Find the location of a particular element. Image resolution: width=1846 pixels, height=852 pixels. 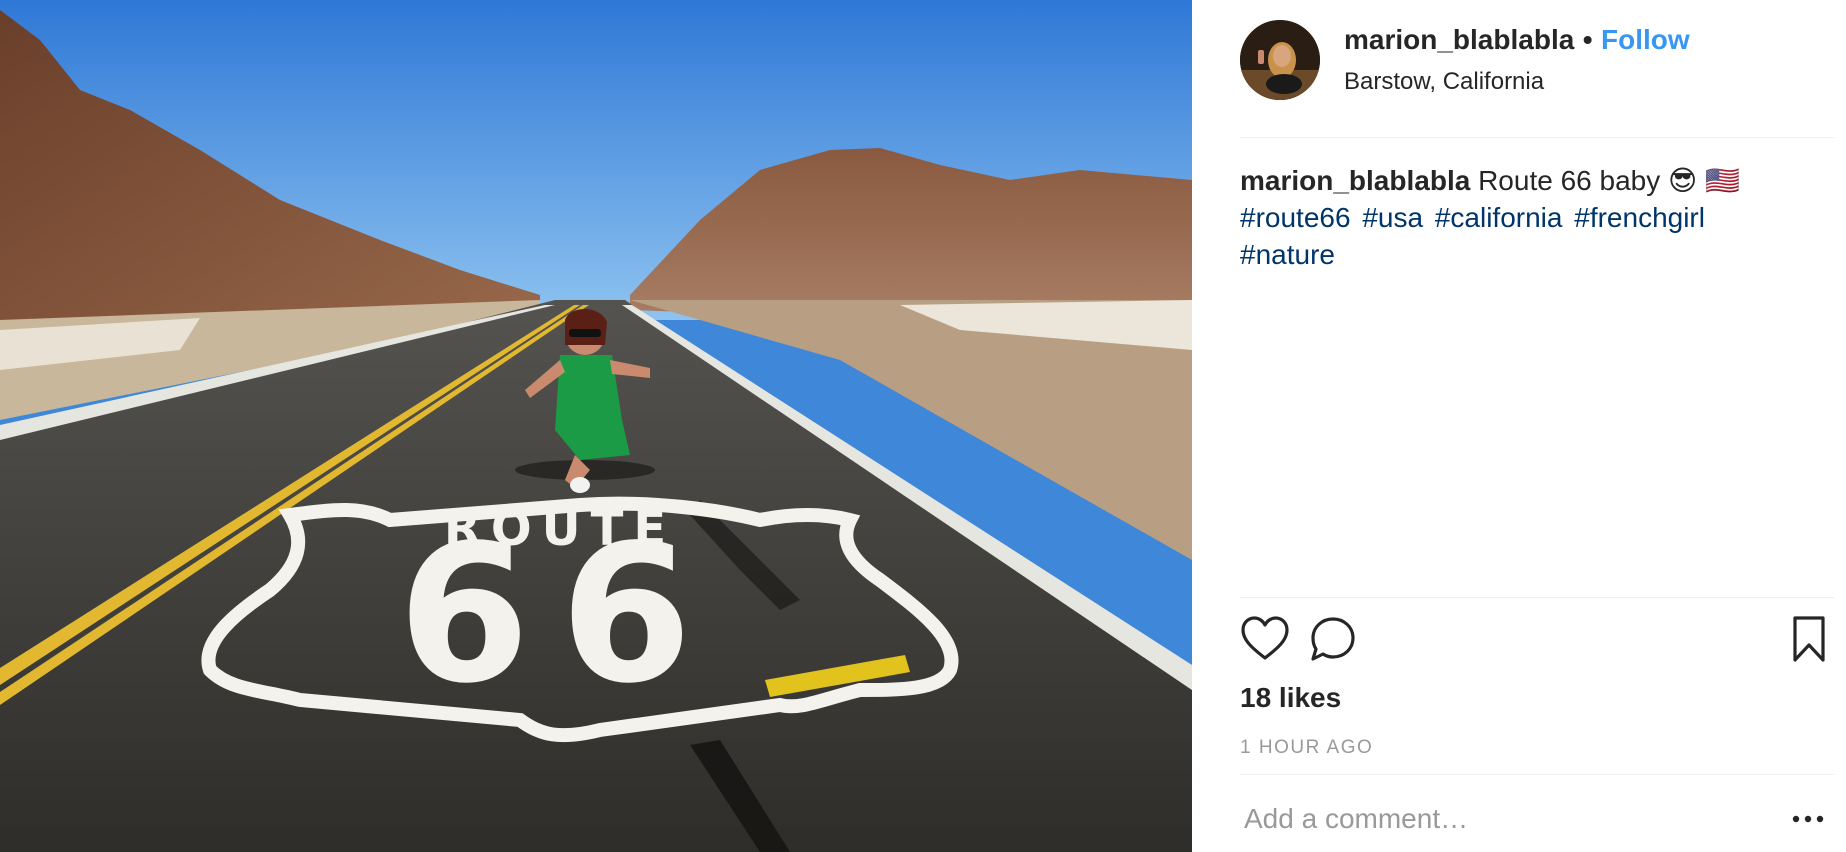

hashtag-link: #nature is located at coordinates (1287, 254).